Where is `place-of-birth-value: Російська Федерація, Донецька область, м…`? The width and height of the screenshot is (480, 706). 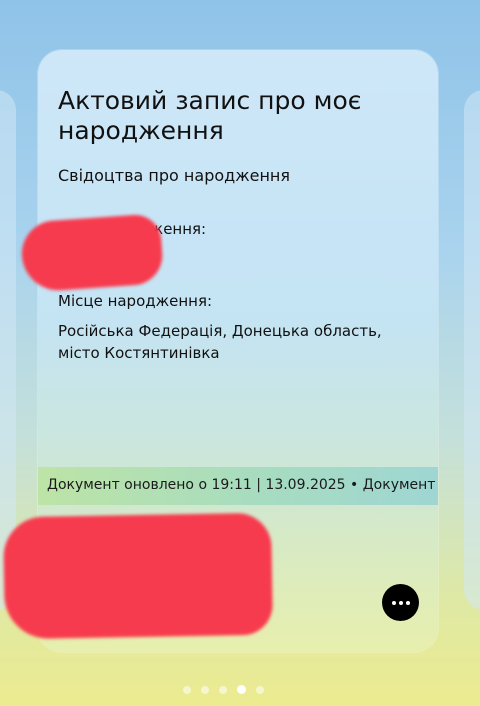 place-of-birth-value: Російська Федерація, Донецька область, м… is located at coordinates (220, 342).